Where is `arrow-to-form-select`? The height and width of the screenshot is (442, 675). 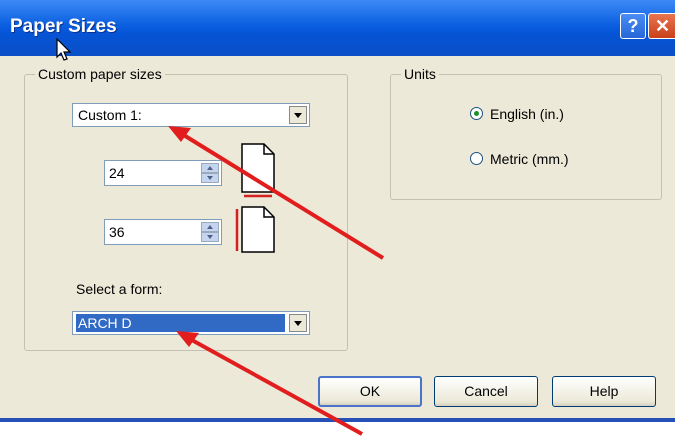
arrow-to-form-select is located at coordinates (269, 383).